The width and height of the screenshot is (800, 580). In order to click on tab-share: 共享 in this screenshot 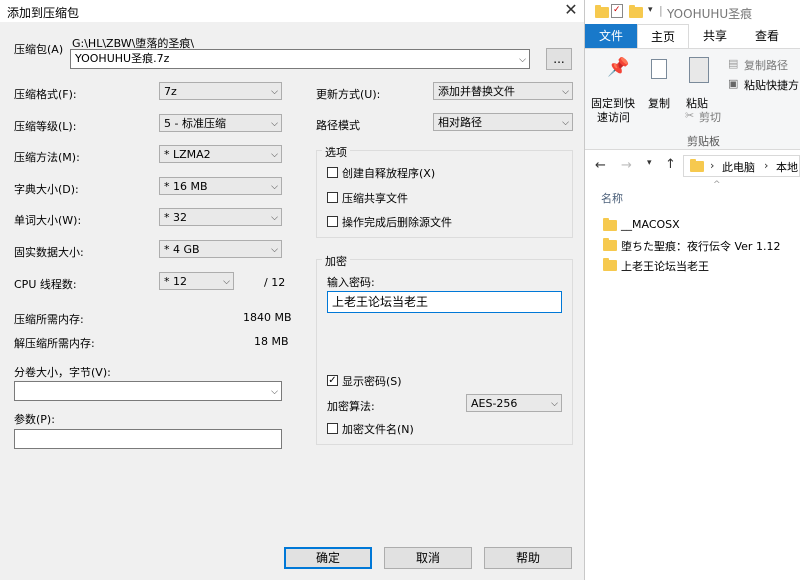, I will do `click(715, 36)`.